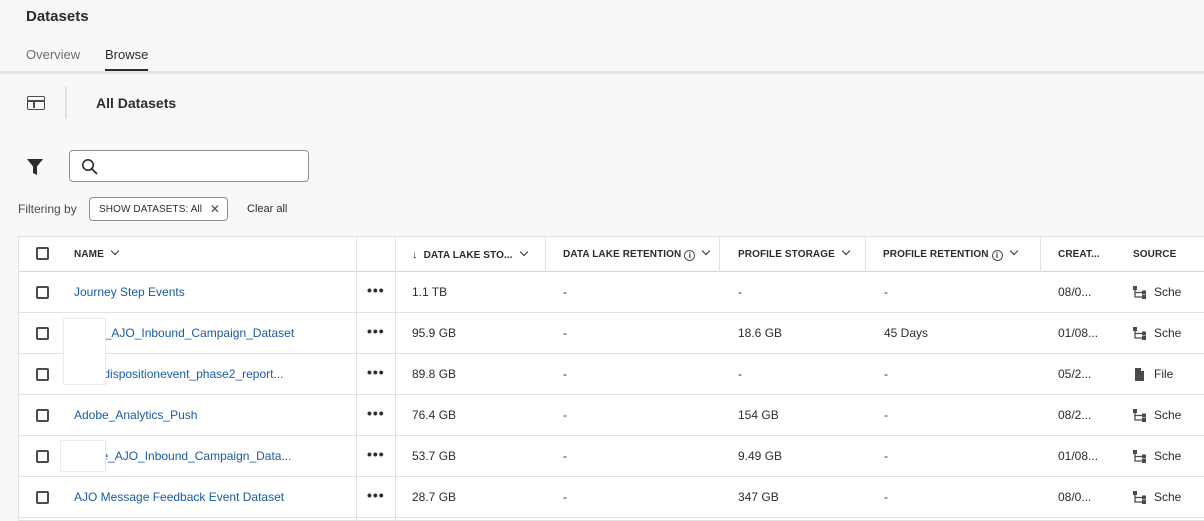 The image size is (1204, 521). Describe the element at coordinates (760, 456) in the screenshot. I see `profile-storage-cell: 9.49 GB` at that location.